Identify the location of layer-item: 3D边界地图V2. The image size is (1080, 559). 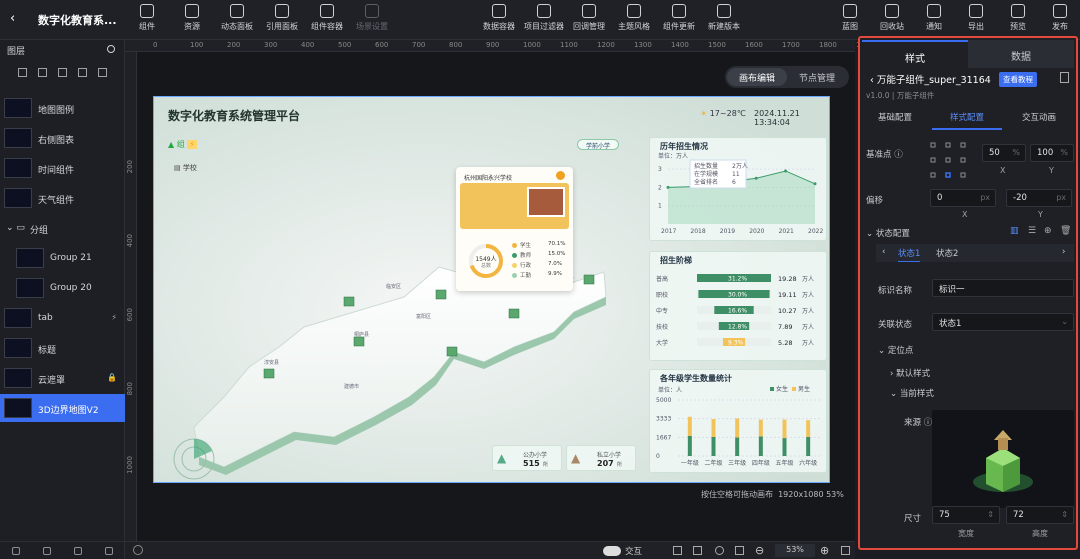
(62, 408).